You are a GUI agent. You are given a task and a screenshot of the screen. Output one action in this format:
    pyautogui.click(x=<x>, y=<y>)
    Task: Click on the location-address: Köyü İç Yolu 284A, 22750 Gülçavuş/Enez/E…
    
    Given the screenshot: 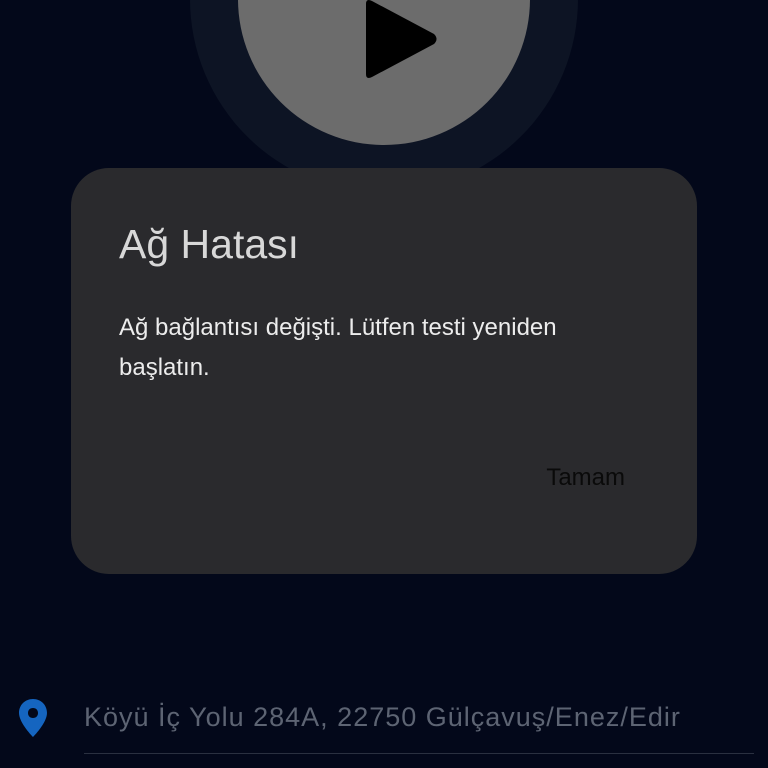 What is the action you would take?
    pyautogui.click(x=382, y=717)
    